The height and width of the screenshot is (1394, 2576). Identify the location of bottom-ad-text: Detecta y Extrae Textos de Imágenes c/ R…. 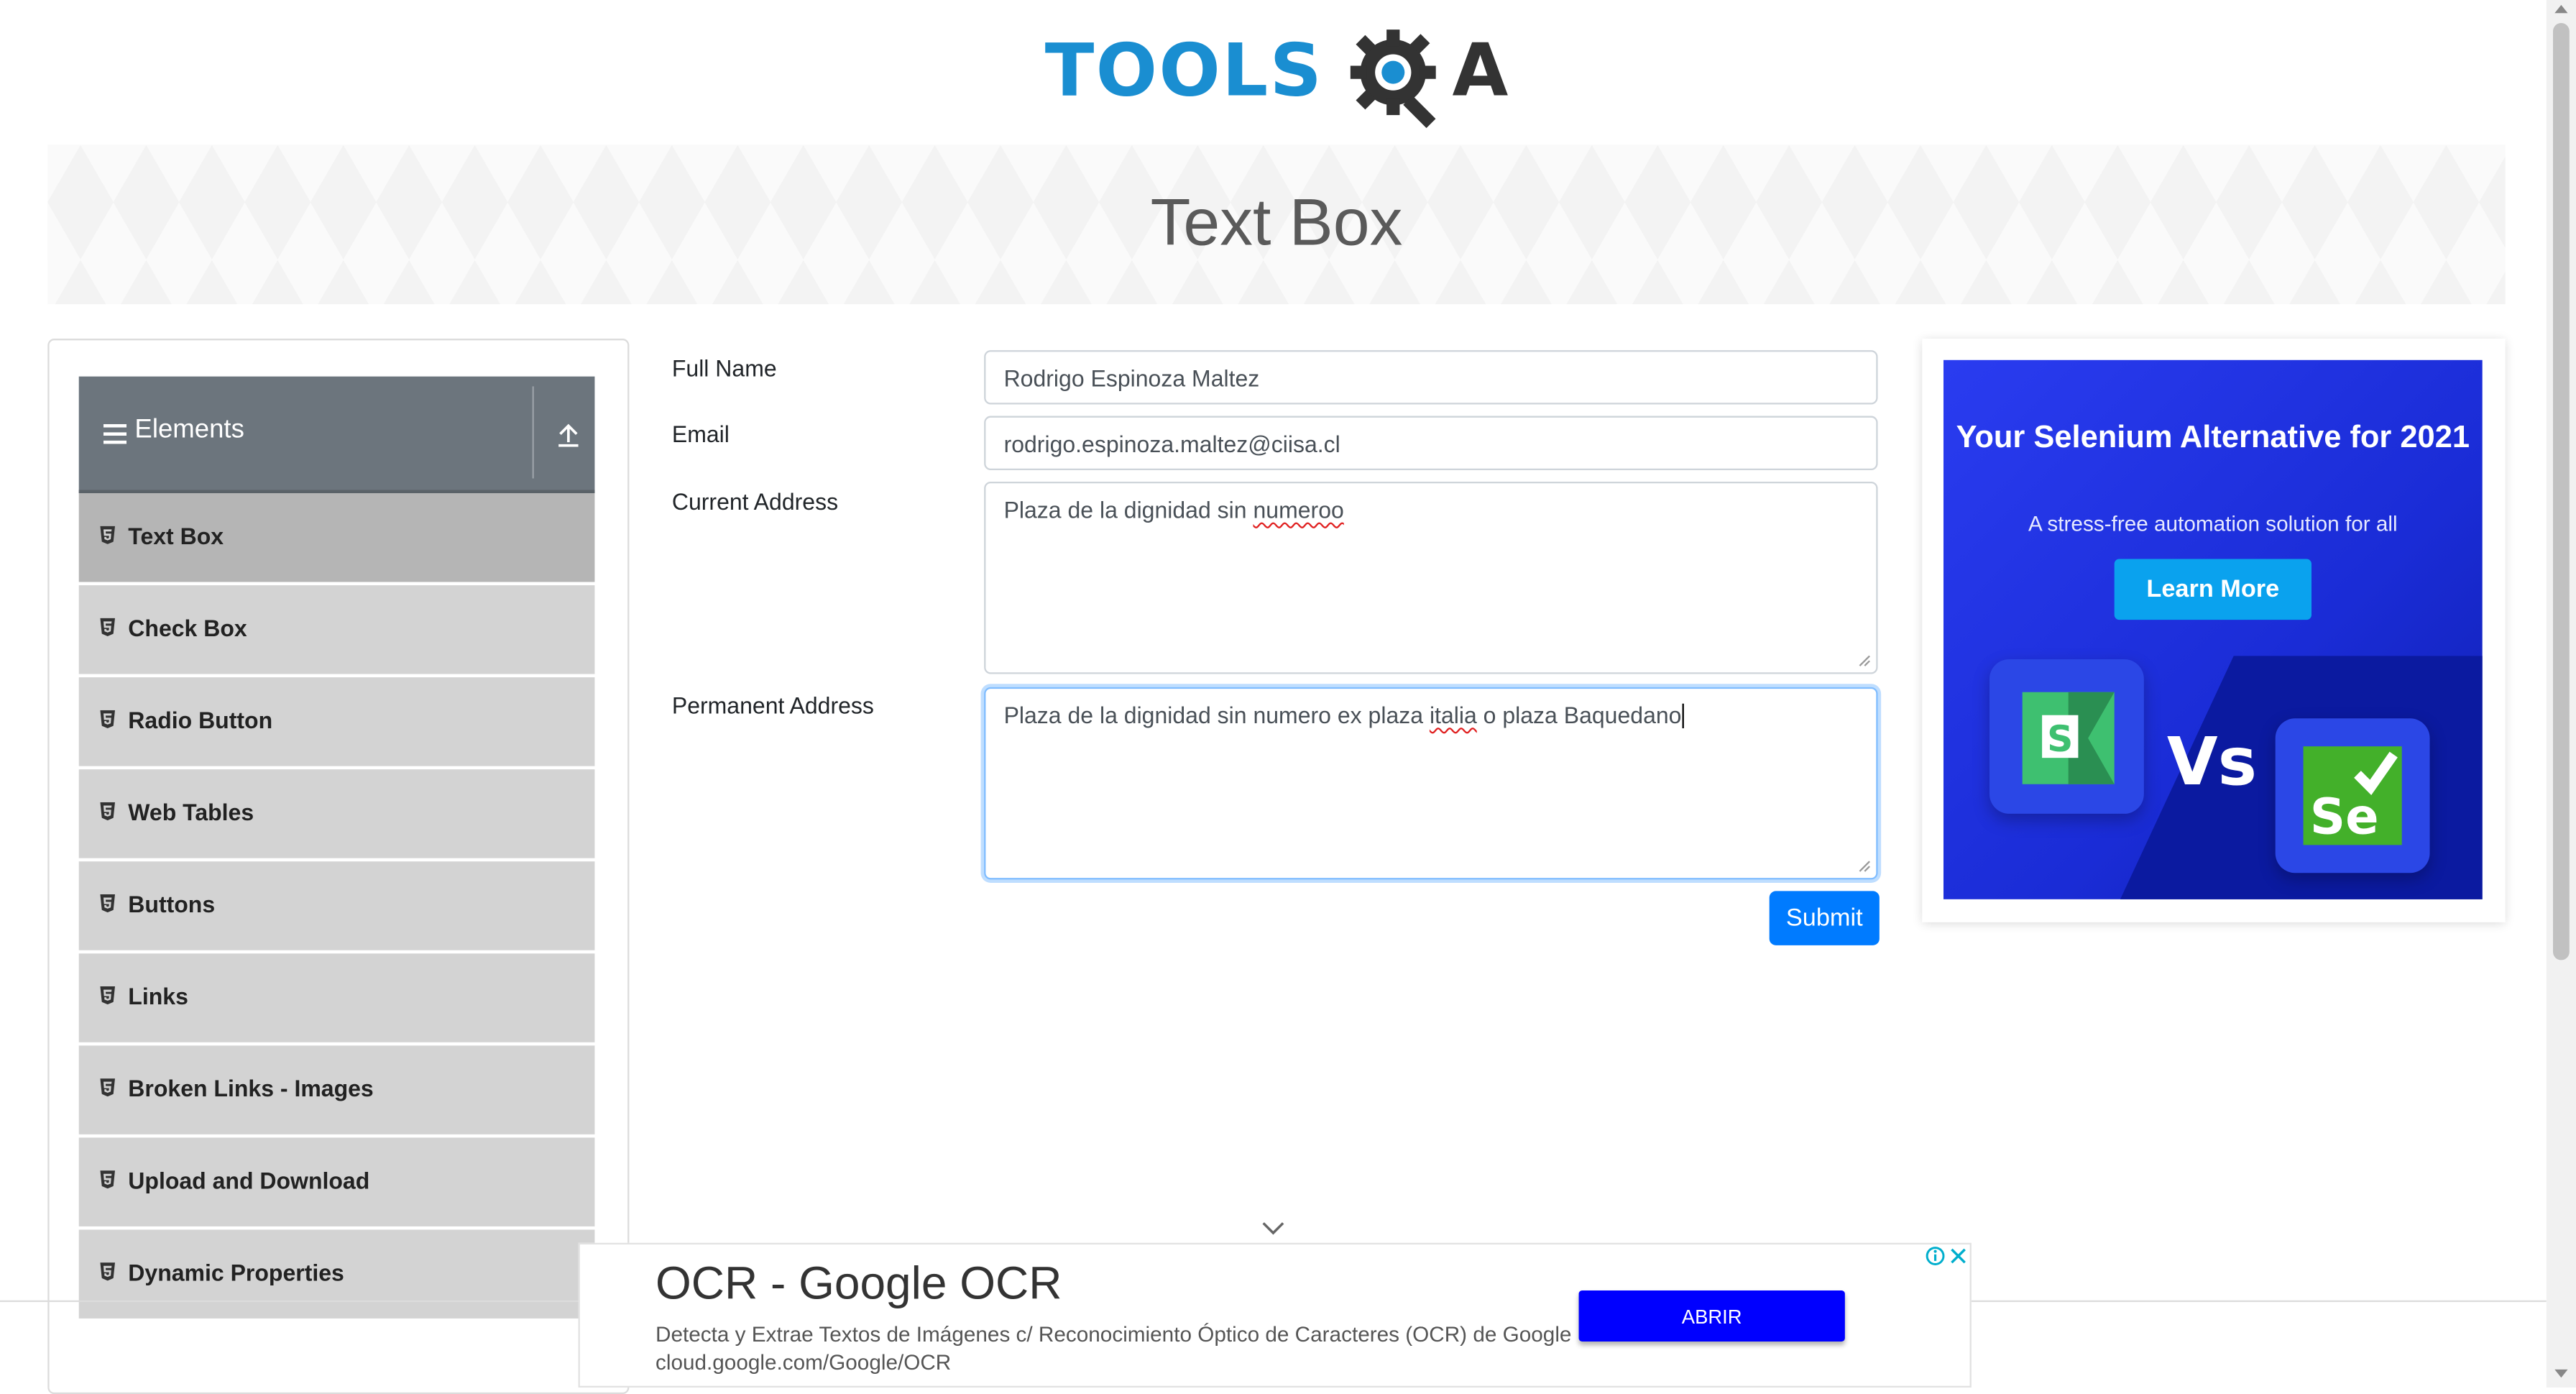
(1113, 1348).